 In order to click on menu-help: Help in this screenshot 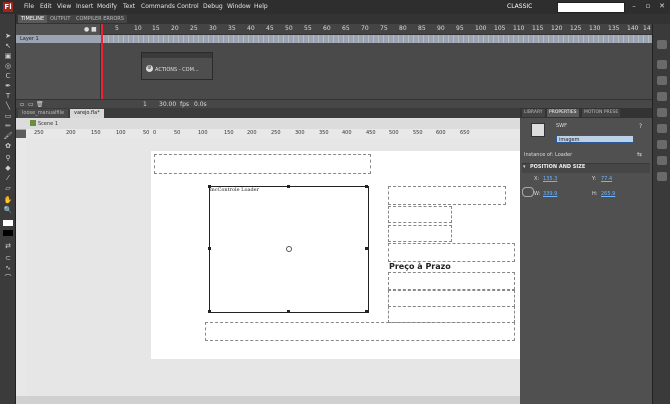, I will do `click(261, 6)`.